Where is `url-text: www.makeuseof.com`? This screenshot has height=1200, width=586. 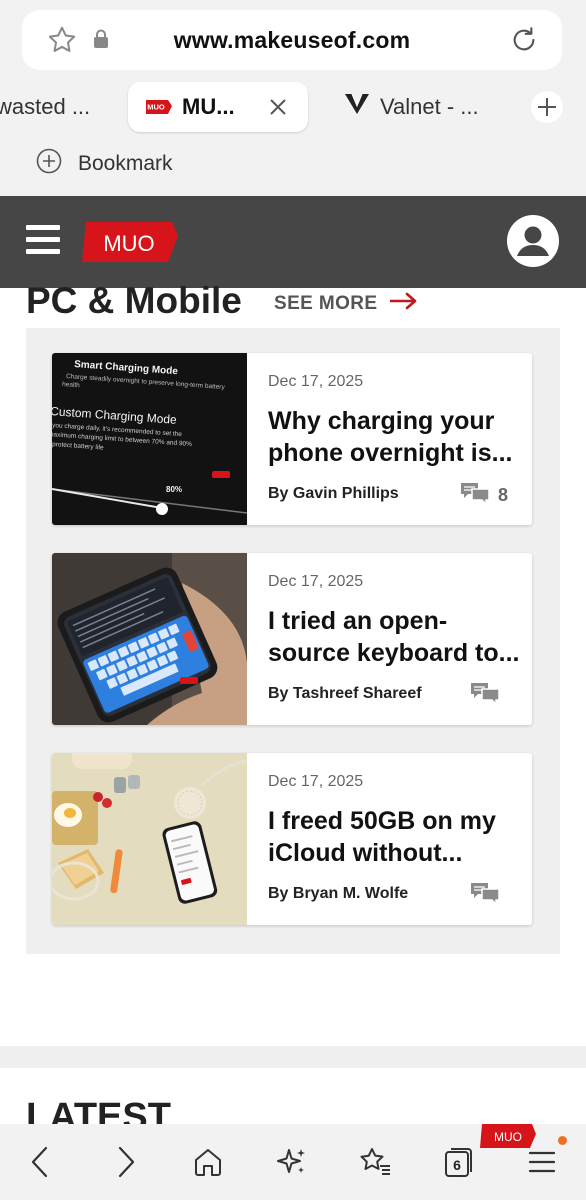
url-text: www.makeuseof.com is located at coordinates (292, 40).